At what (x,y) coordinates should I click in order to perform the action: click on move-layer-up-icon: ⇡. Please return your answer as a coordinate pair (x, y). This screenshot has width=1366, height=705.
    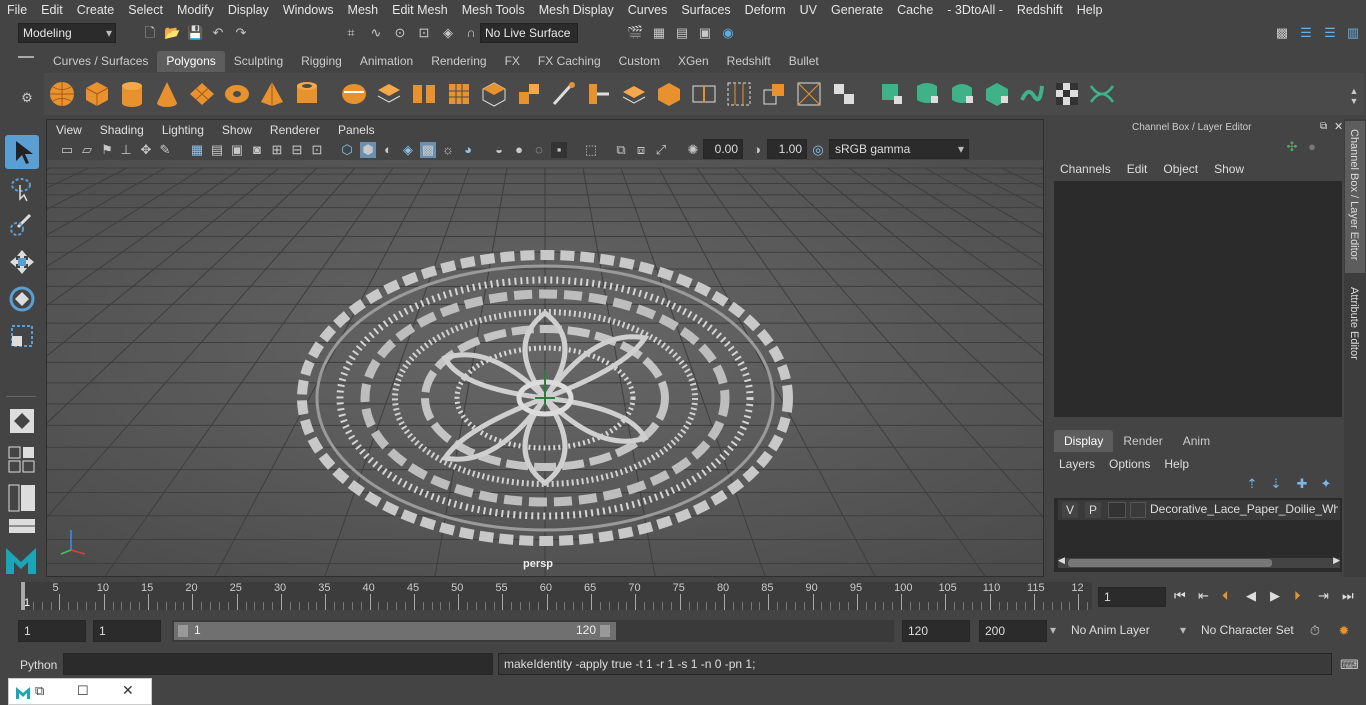
    Looking at the image, I should click on (1252, 484).